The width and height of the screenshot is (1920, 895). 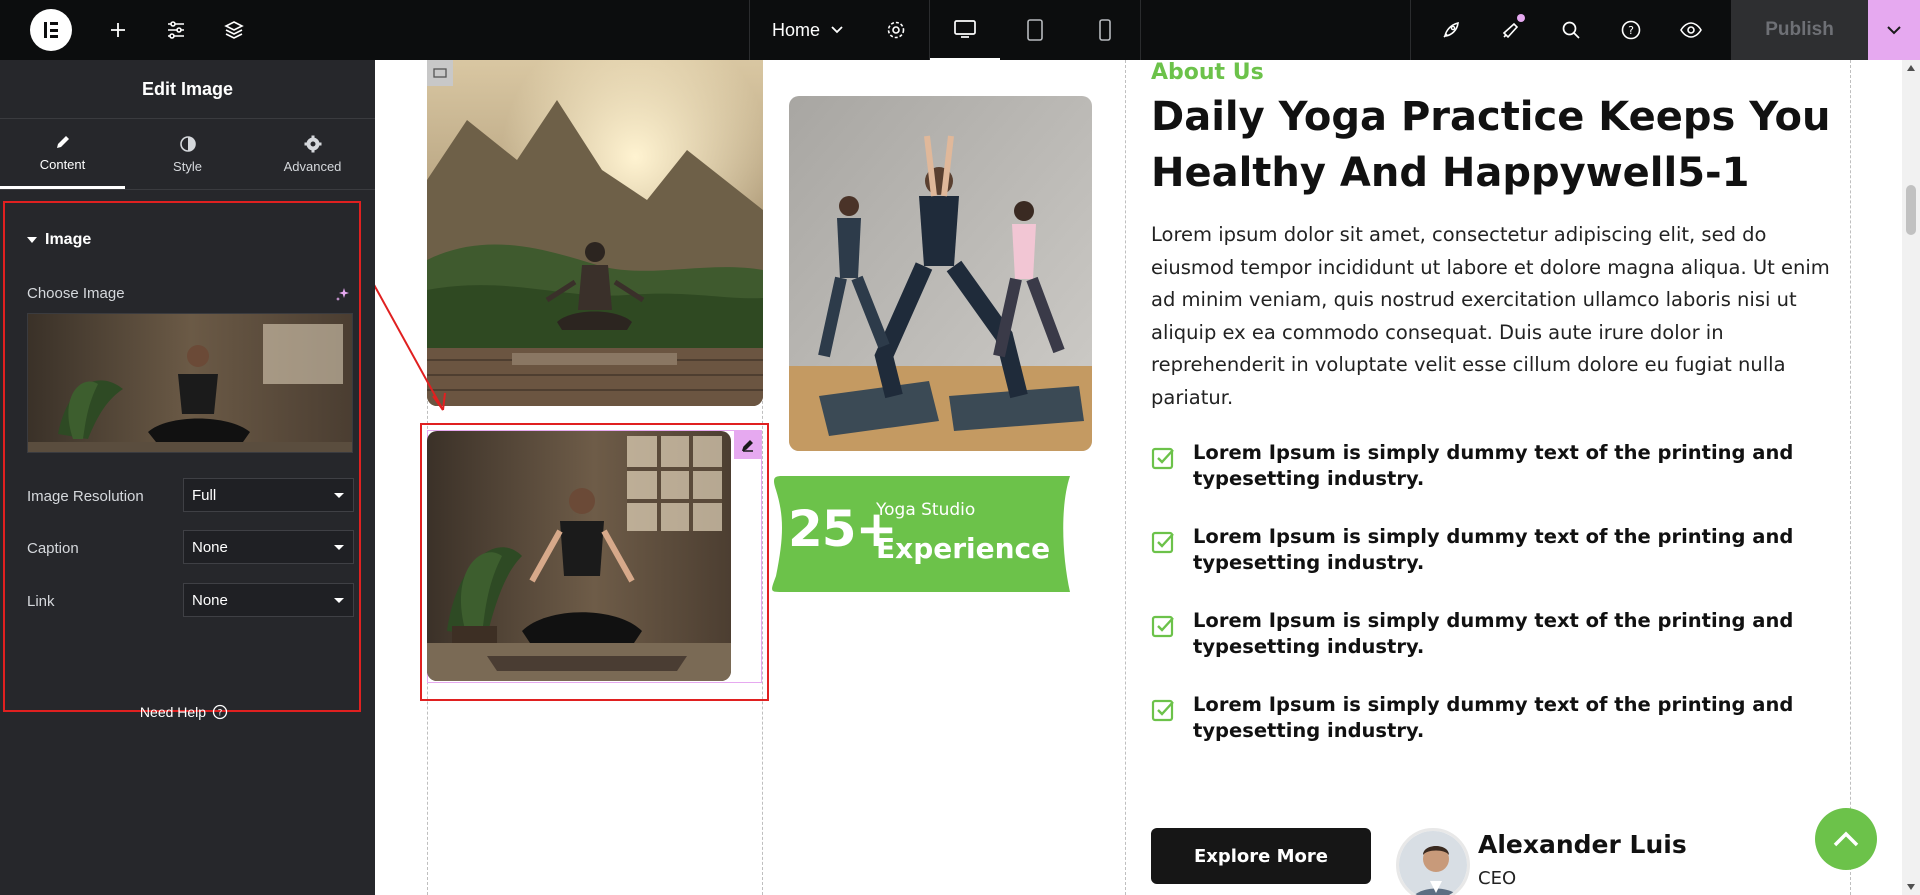 I want to click on avatar, so click(x=1433, y=861).